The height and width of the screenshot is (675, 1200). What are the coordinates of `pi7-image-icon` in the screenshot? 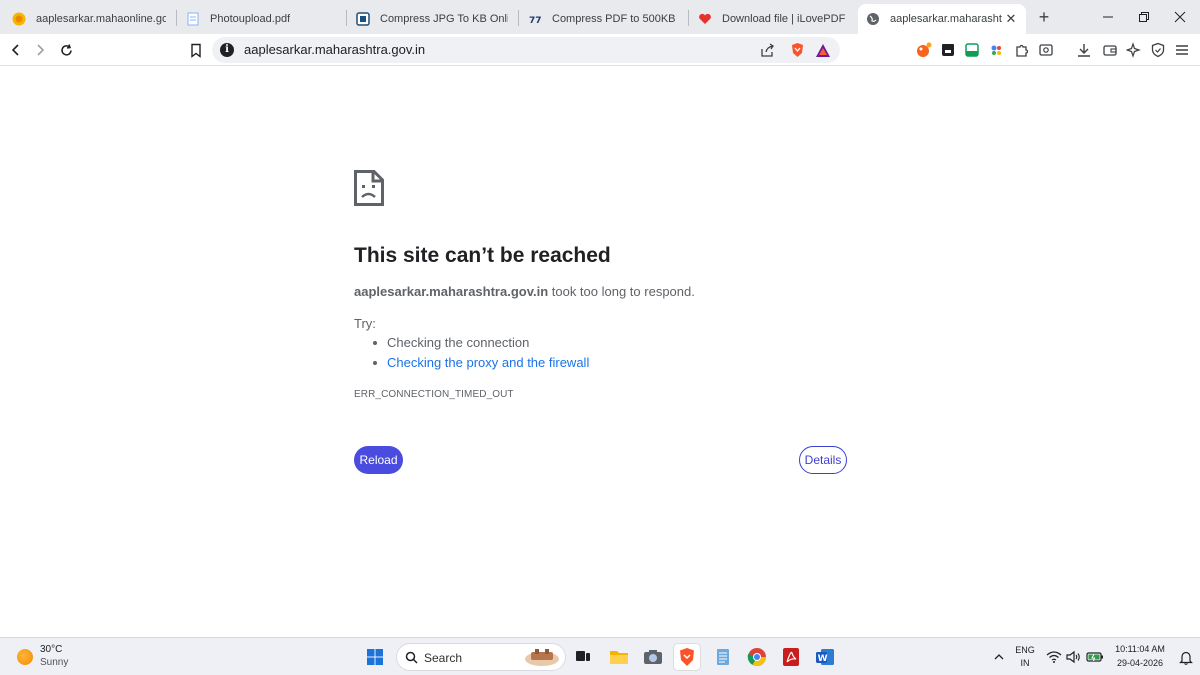 It's located at (363, 19).